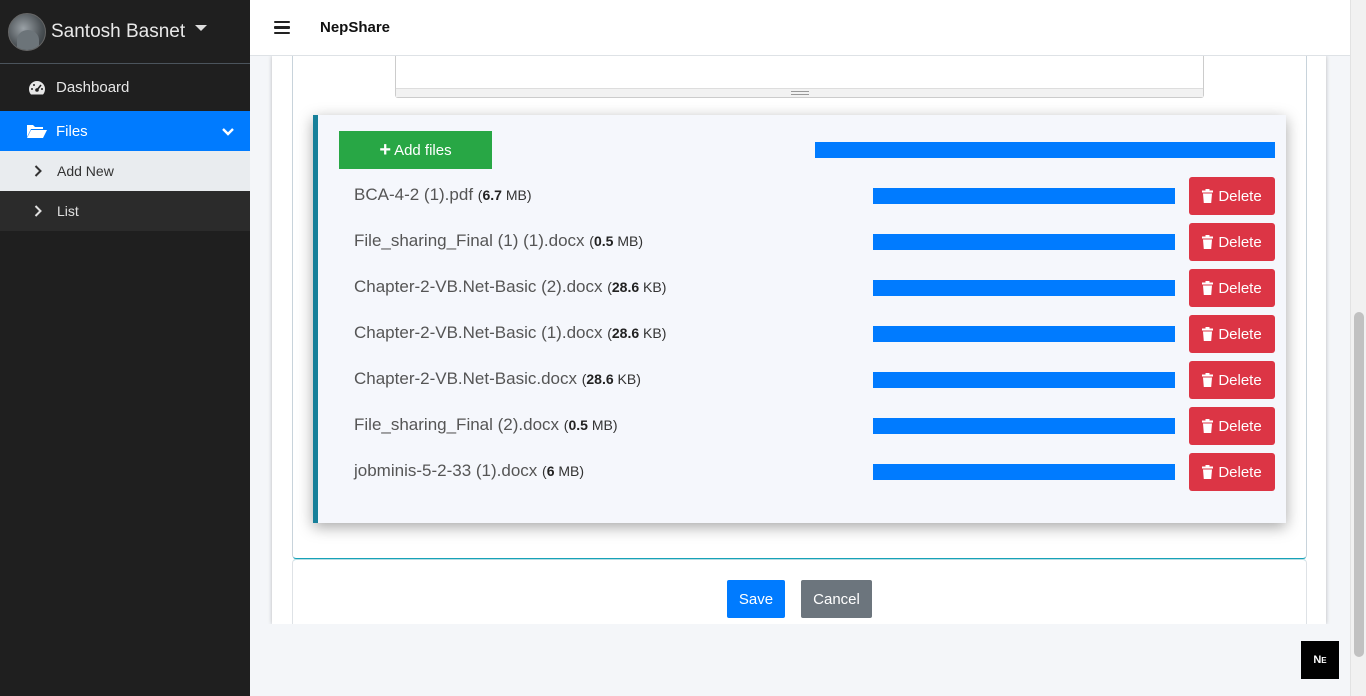 Image resolution: width=1366 pixels, height=696 pixels. What do you see at coordinates (1359, 484) in the screenshot?
I see `scrollbar-thumb` at bounding box center [1359, 484].